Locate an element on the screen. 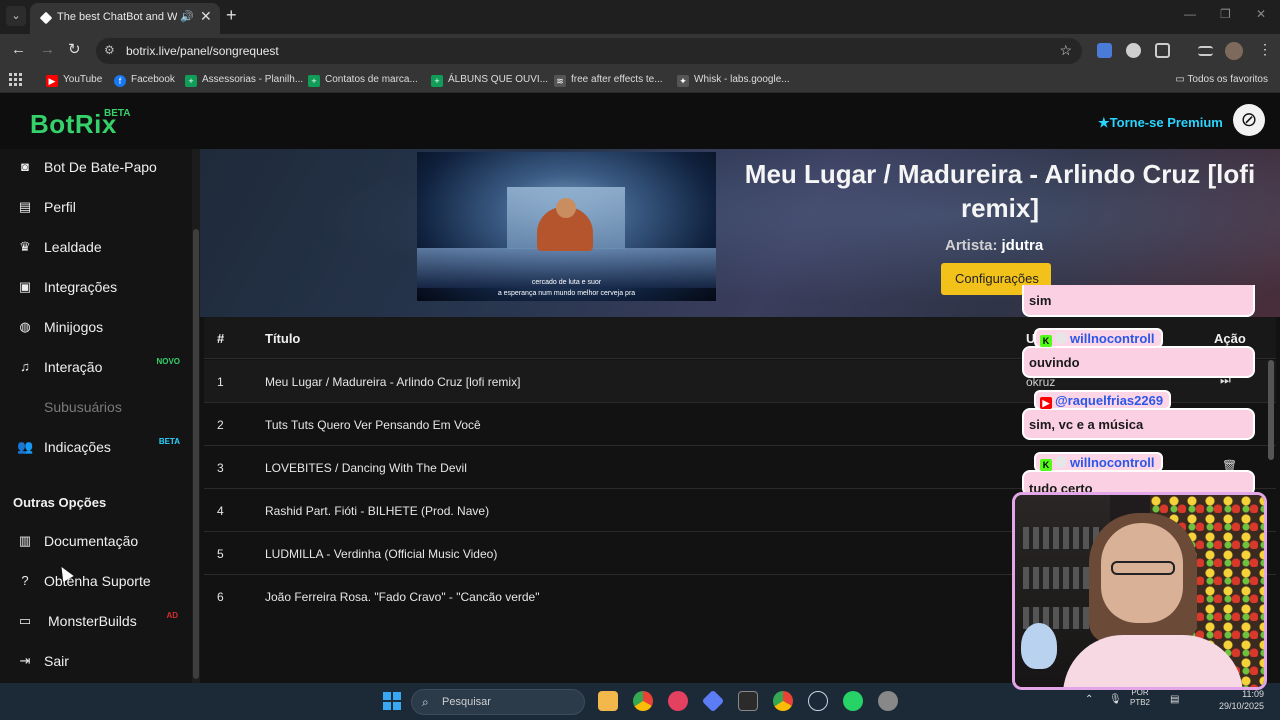 This screenshot has width=1280, height=720. bookmark-facebook: f Facebook is located at coordinates (144, 80).